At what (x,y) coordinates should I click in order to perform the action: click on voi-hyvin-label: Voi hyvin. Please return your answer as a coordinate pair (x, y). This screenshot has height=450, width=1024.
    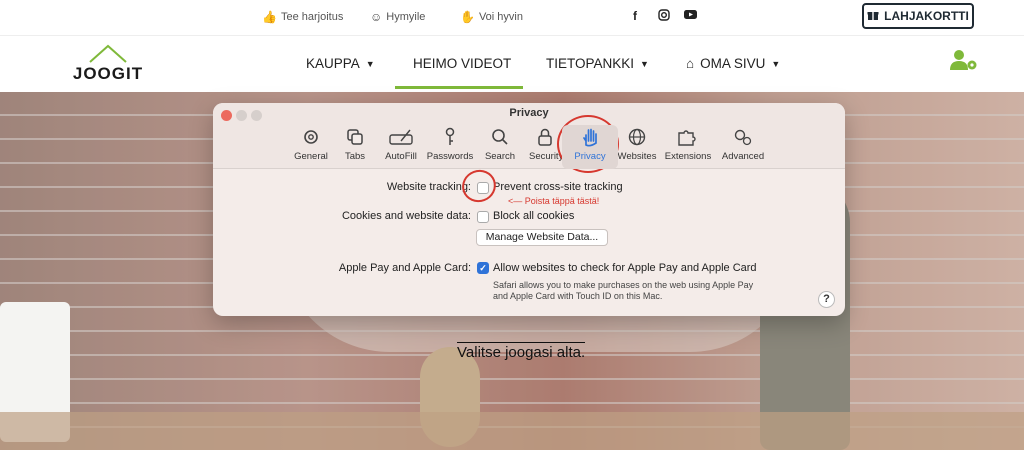
    Looking at the image, I should click on (500, 17).